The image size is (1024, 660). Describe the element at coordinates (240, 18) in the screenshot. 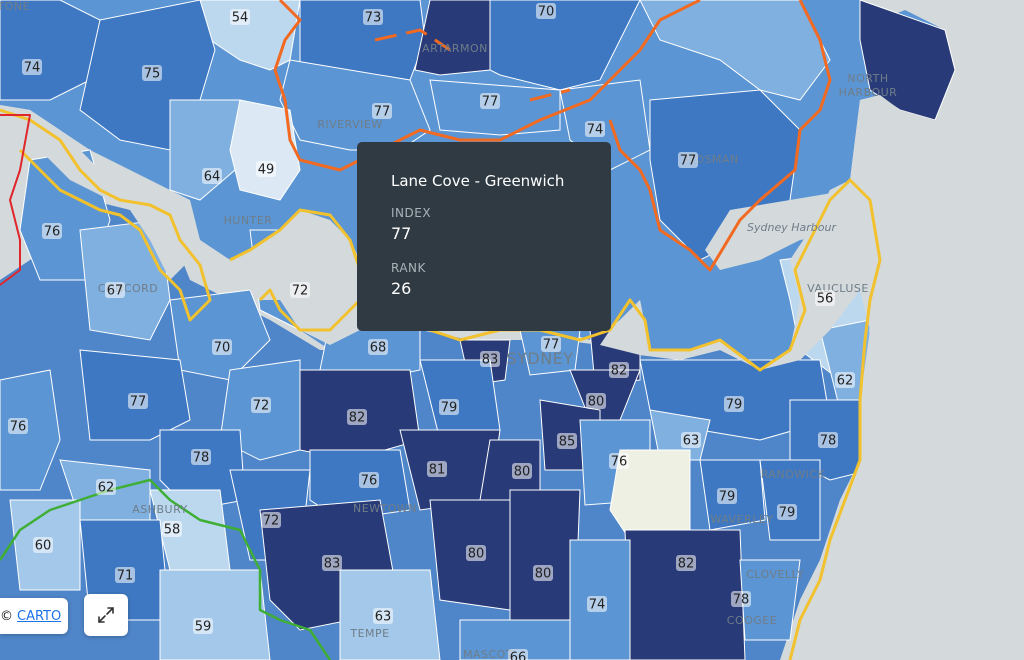

I see `region-value-label: 54` at that location.